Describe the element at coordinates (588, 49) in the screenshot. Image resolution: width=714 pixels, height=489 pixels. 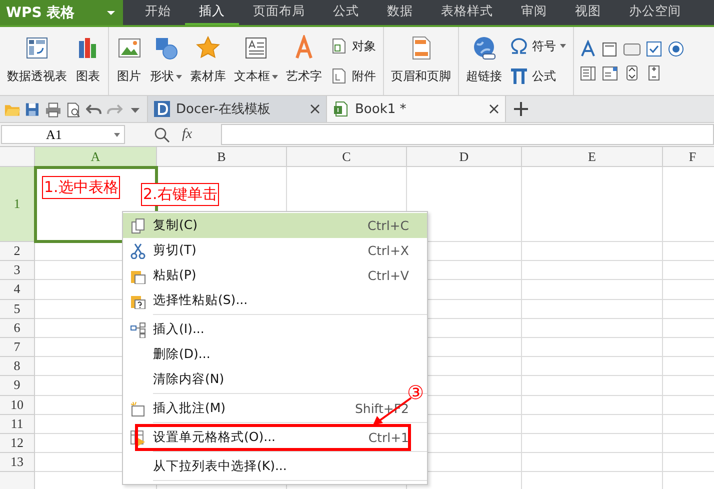
I see `label-icon` at that location.